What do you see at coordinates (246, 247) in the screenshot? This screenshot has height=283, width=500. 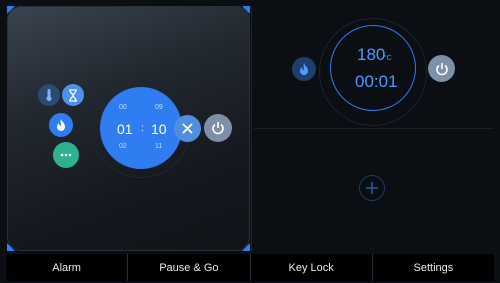 I see `selection-corner-bottom-right` at bounding box center [246, 247].